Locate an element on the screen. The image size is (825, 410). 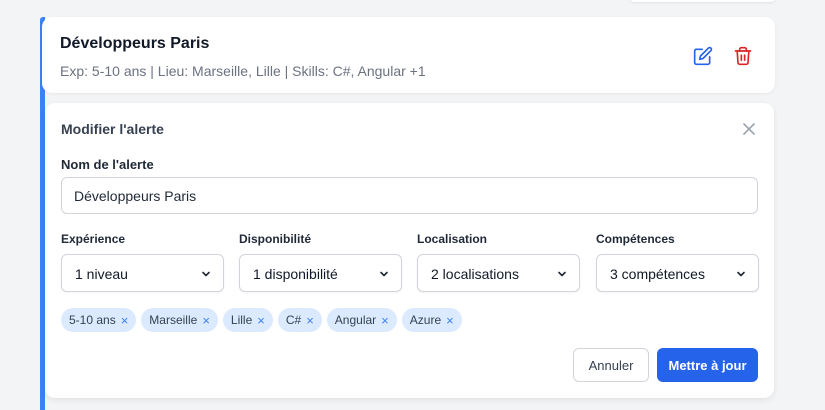
update-button: Mettre à jour is located at coordinates (707, 365).